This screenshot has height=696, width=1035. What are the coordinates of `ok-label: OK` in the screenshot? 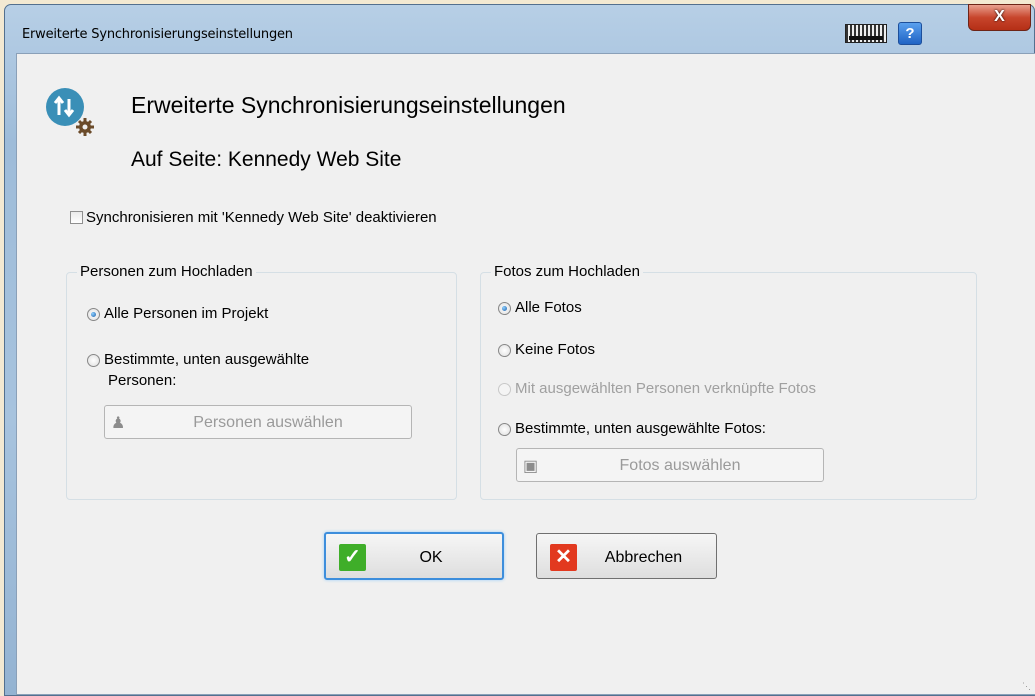 It's located at (431, 557).